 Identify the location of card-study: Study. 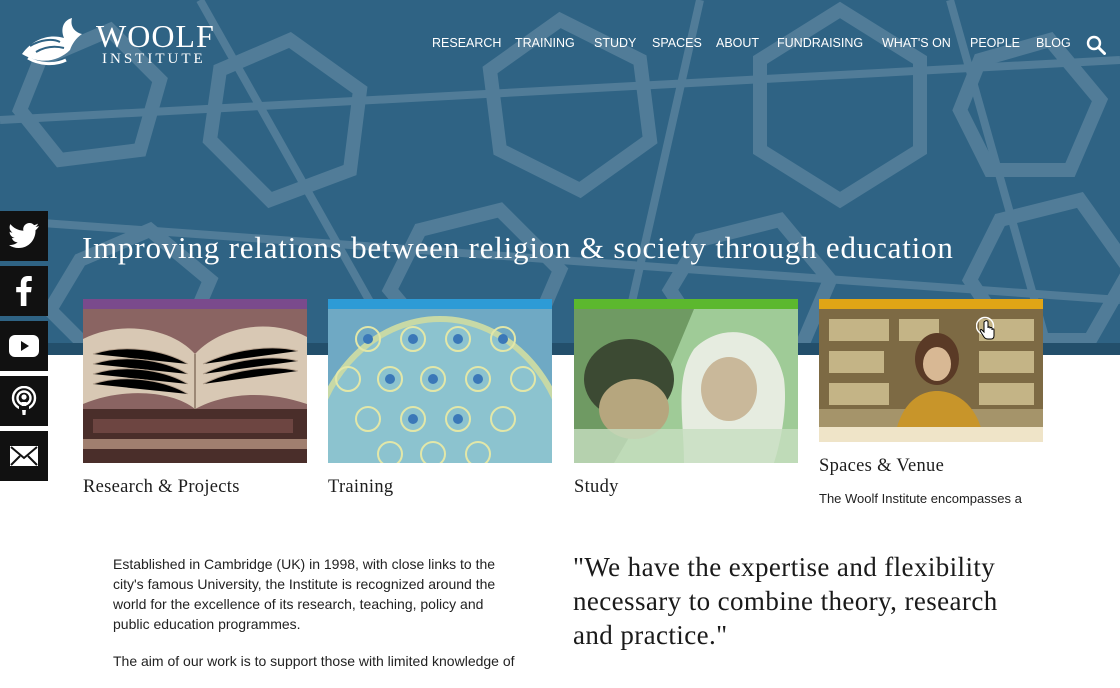
(686, 398).